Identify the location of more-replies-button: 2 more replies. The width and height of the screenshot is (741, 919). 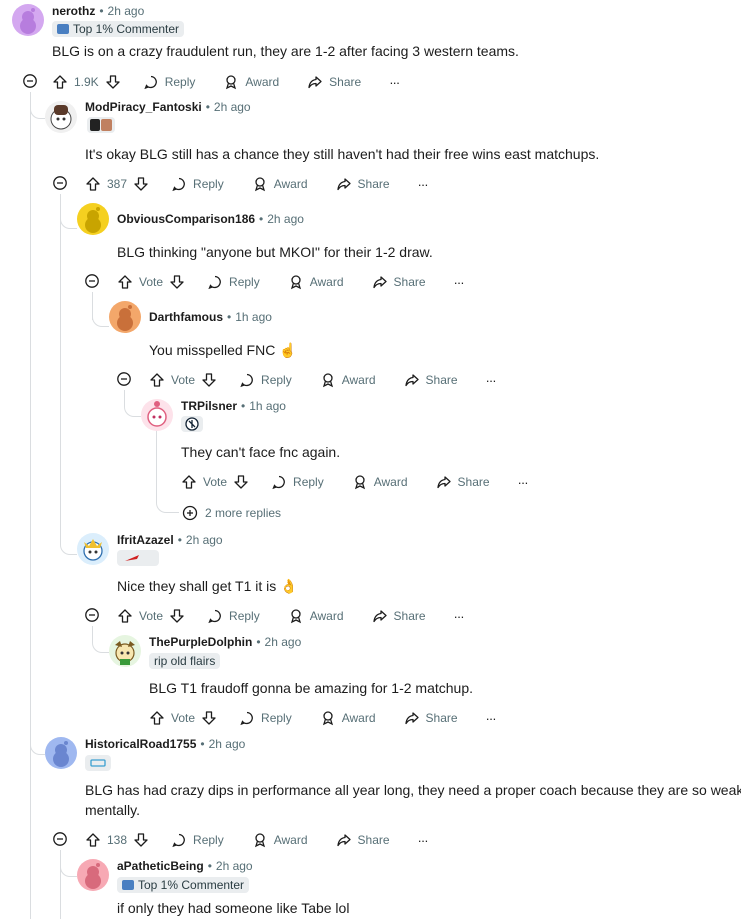
(231, 513).